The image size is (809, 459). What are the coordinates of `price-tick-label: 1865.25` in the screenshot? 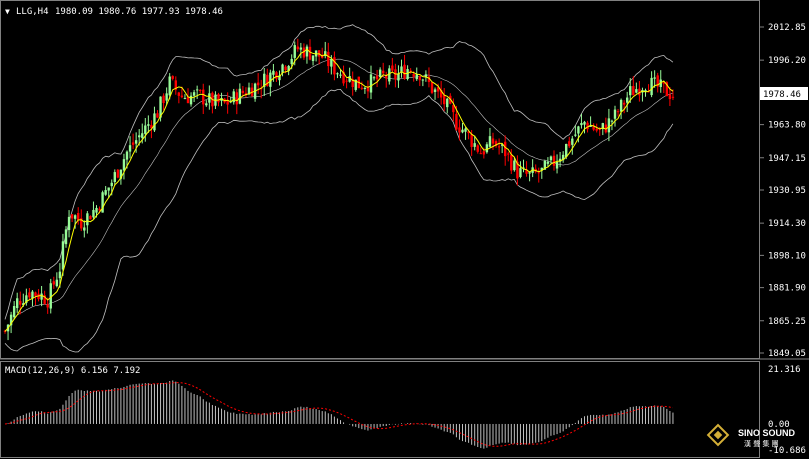 It's located at (787, 322).